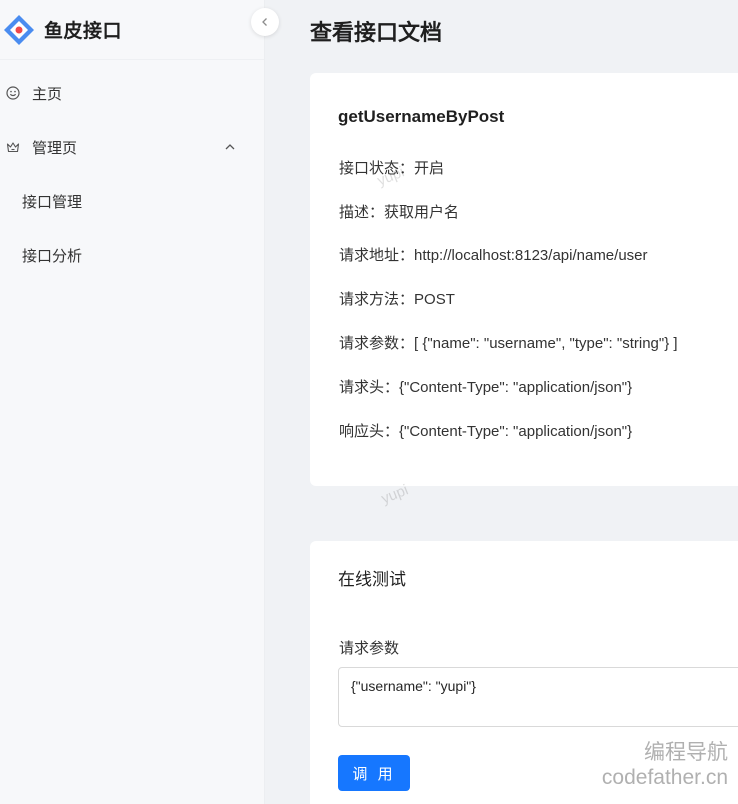 The height and width of the screenshot is (804, 738). Describe the element at coordinates (434, 299) in the screenshot. I see `field-value: POST` at that location.